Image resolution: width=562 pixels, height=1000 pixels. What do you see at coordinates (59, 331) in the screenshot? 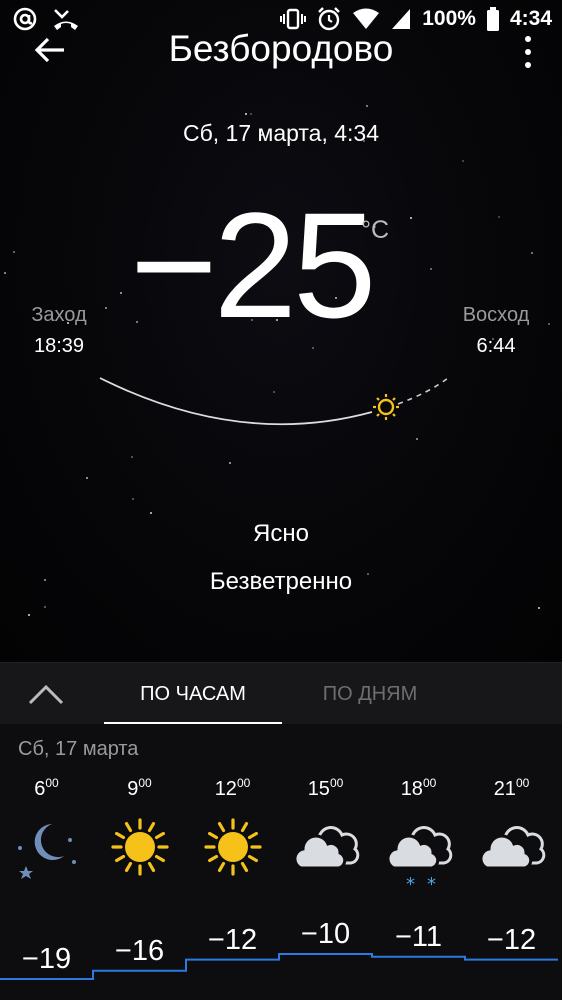
I see `sunset-info: Заход 18:39` at bounding box center [59, 331].